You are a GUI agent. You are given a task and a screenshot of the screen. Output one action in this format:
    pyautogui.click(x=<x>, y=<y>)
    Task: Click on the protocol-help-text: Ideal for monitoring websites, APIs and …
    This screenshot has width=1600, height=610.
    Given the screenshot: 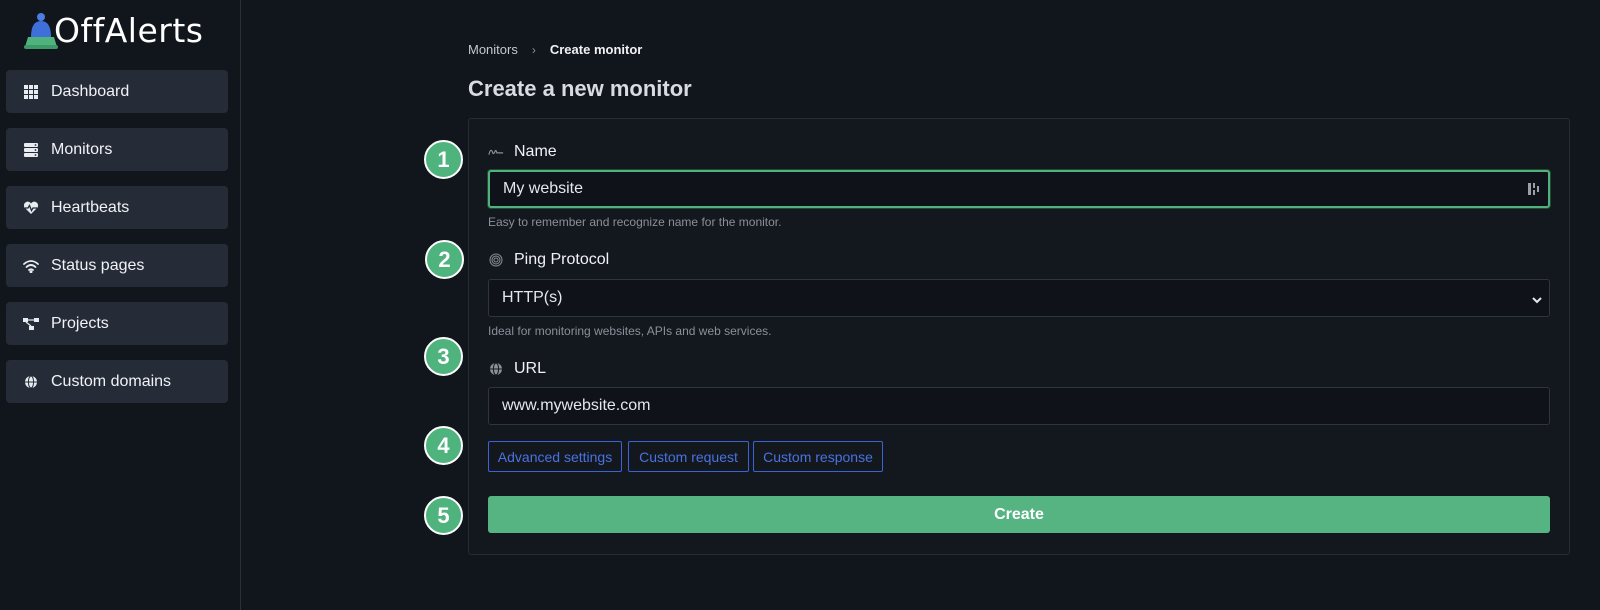 What is the action you would take?
    pyautogui.click(x=630, y=331)
    